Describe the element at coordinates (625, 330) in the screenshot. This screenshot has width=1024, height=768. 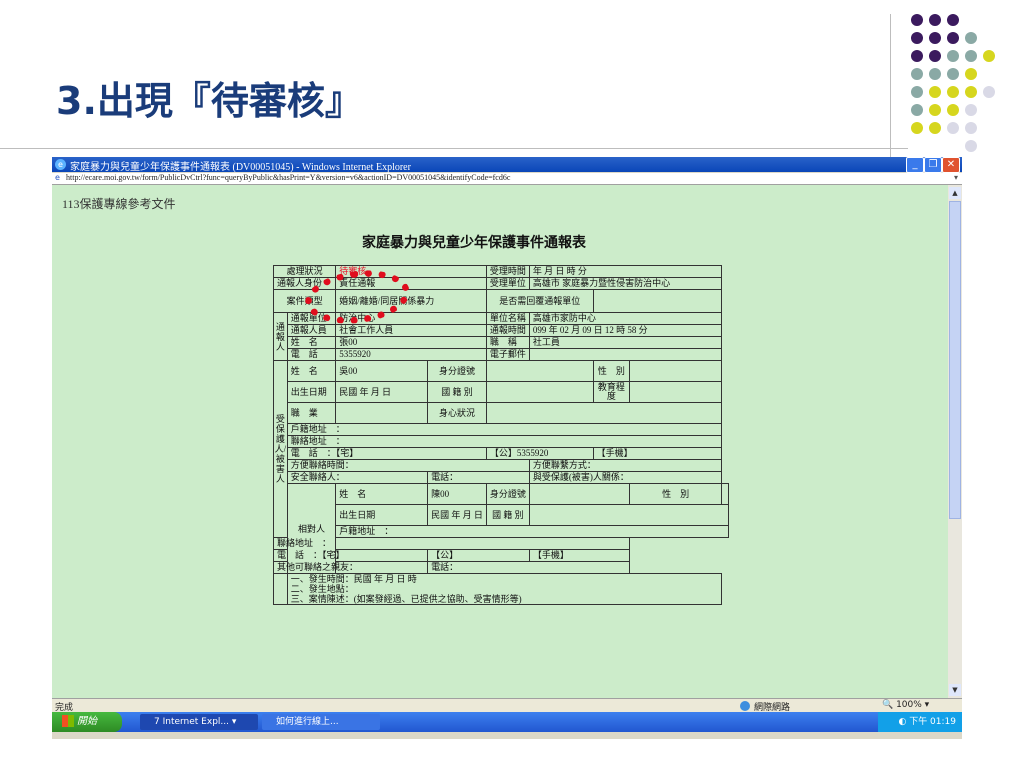
I see `report-time-value: 099 年 02 月 09 日 12 時 58 分` at that location.